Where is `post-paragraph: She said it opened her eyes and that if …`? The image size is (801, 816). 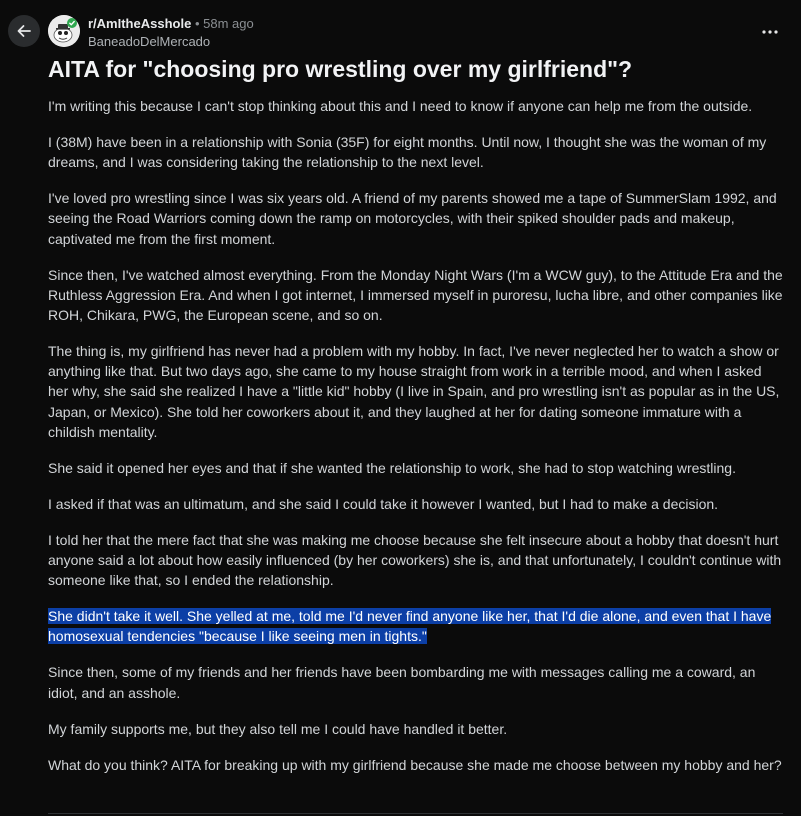 post-paragraph: She said it opened her eyes and that if … is located at coordinates (392, 467).